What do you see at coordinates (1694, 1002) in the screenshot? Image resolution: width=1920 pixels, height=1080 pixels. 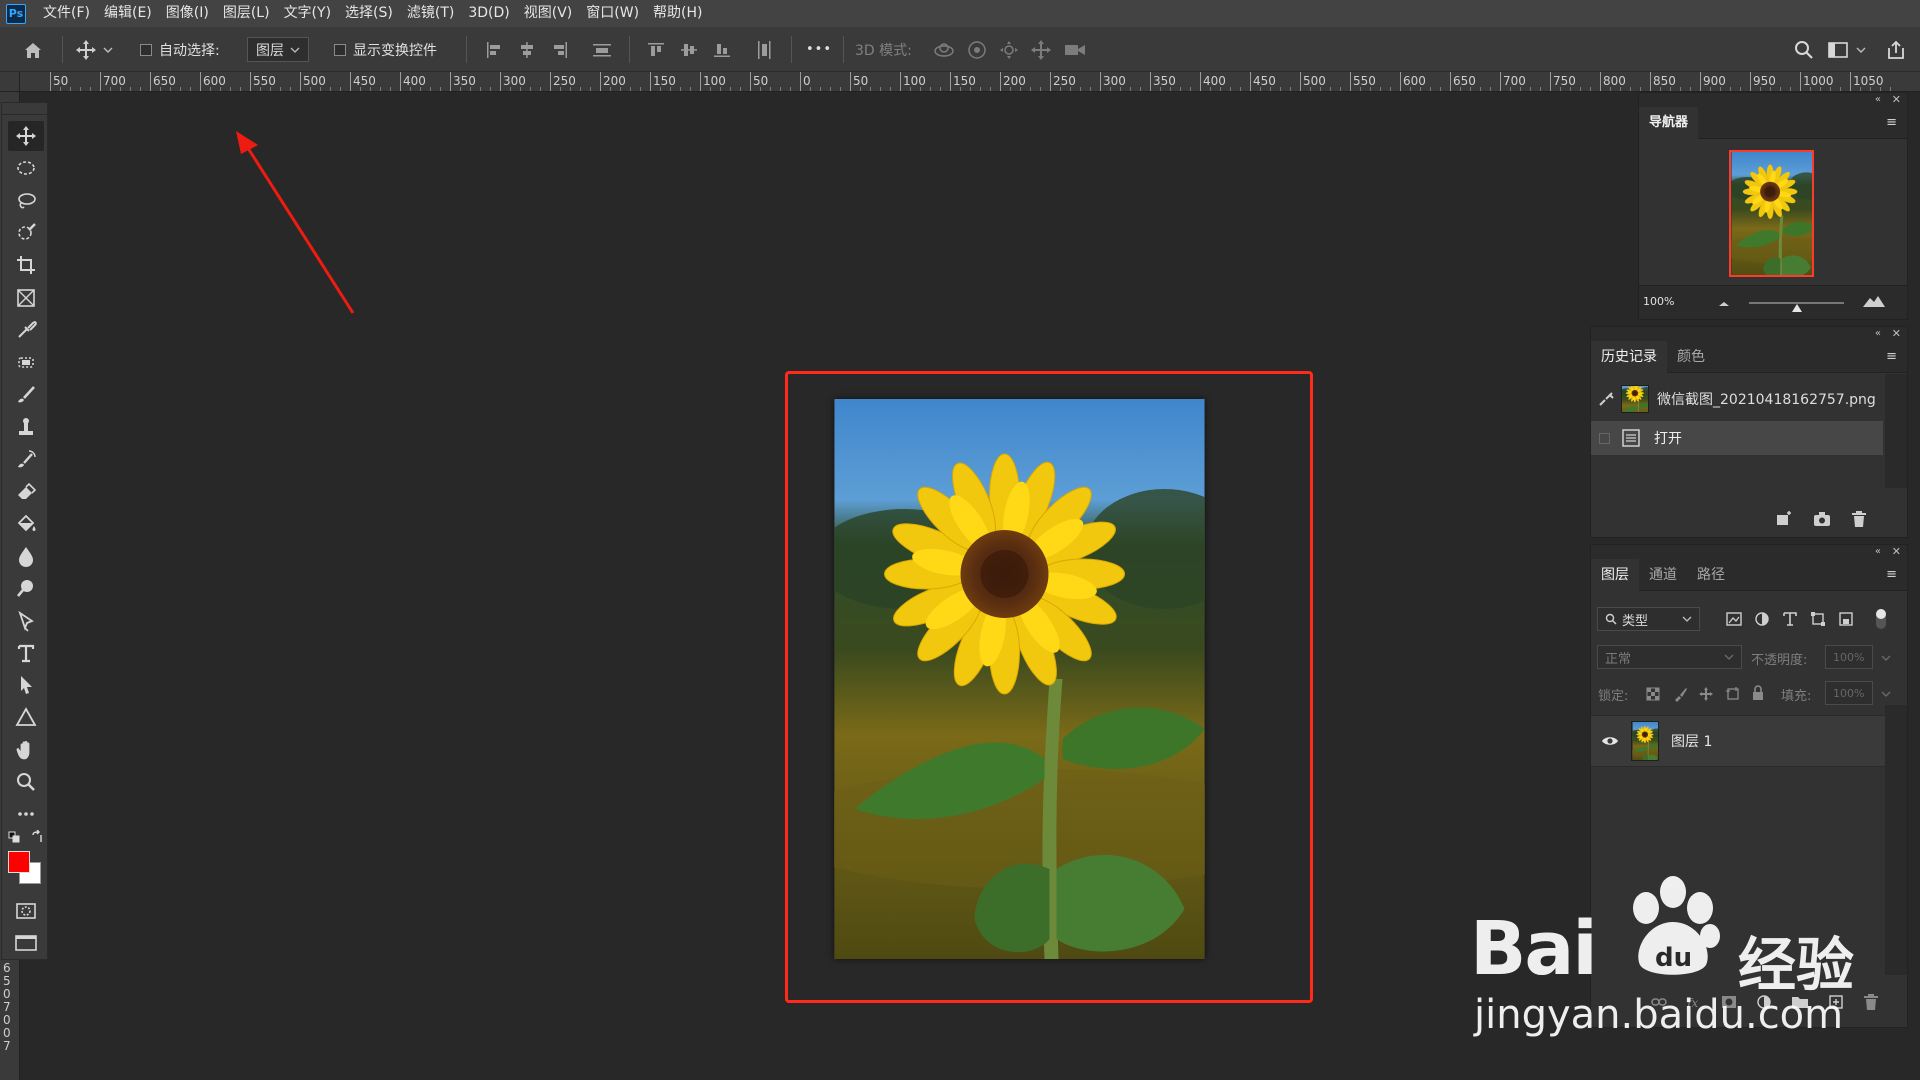 I see `layer-style-fx-icon: fx` at bounding box center [1694, 1002].